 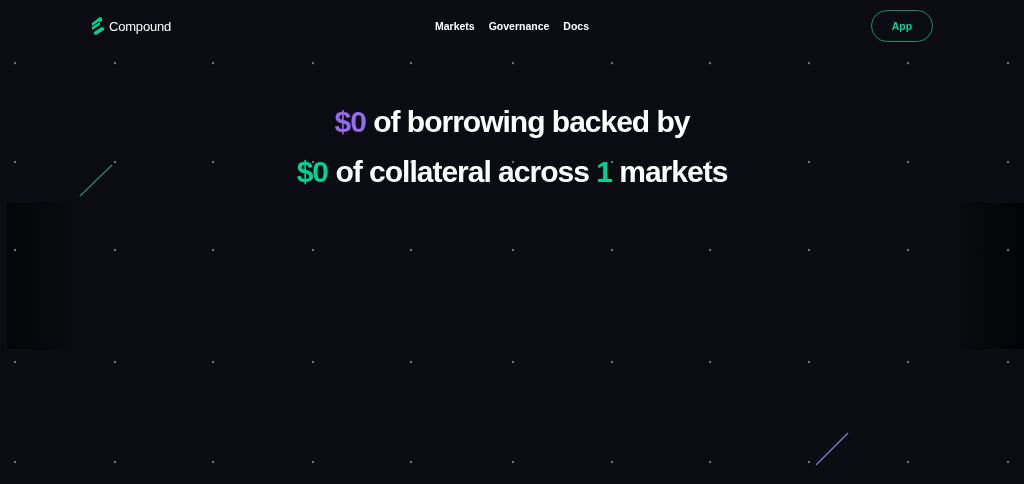 What do you see at coordinates (576, 26) in the screenshot?
I see `nav-link: Docs` at bounding box center [576, 26].